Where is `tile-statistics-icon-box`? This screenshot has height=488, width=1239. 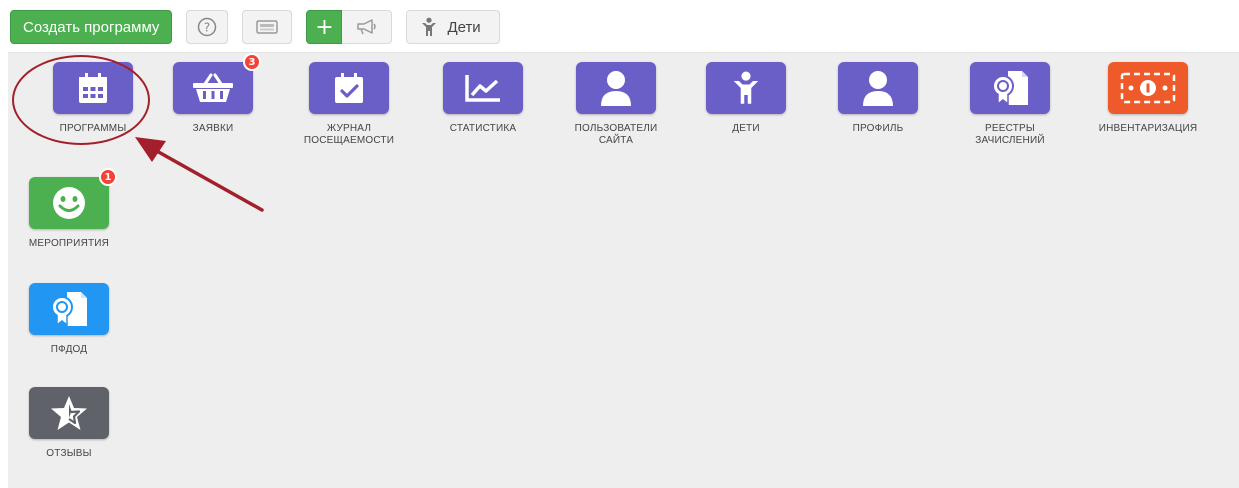
tile-statistics-icon-box is located at coordinates (483, 88).